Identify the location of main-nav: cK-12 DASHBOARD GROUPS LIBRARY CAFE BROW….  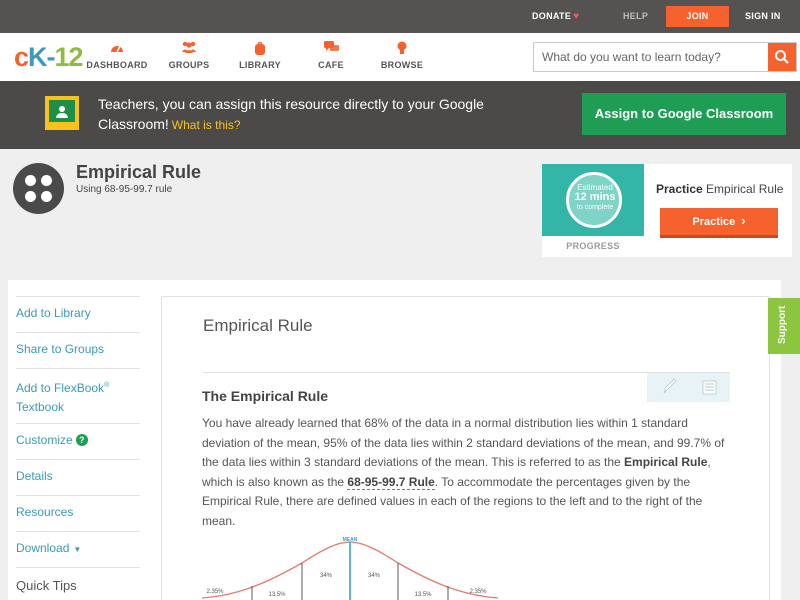
(400, 57).